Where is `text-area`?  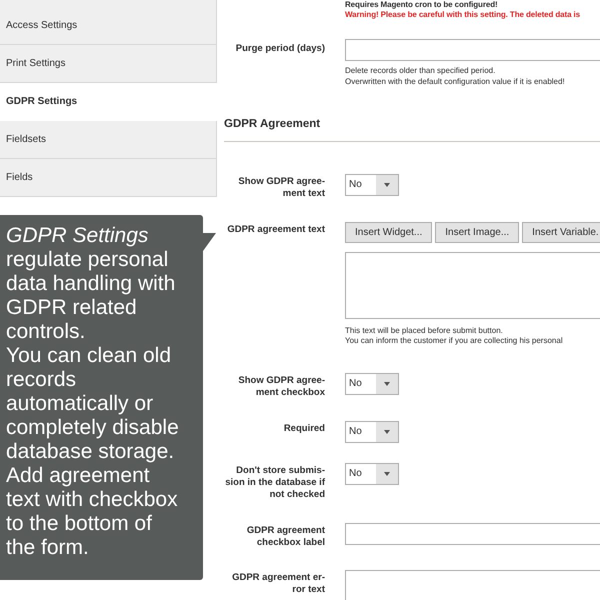
text-area is located at coordinates (472, 286).